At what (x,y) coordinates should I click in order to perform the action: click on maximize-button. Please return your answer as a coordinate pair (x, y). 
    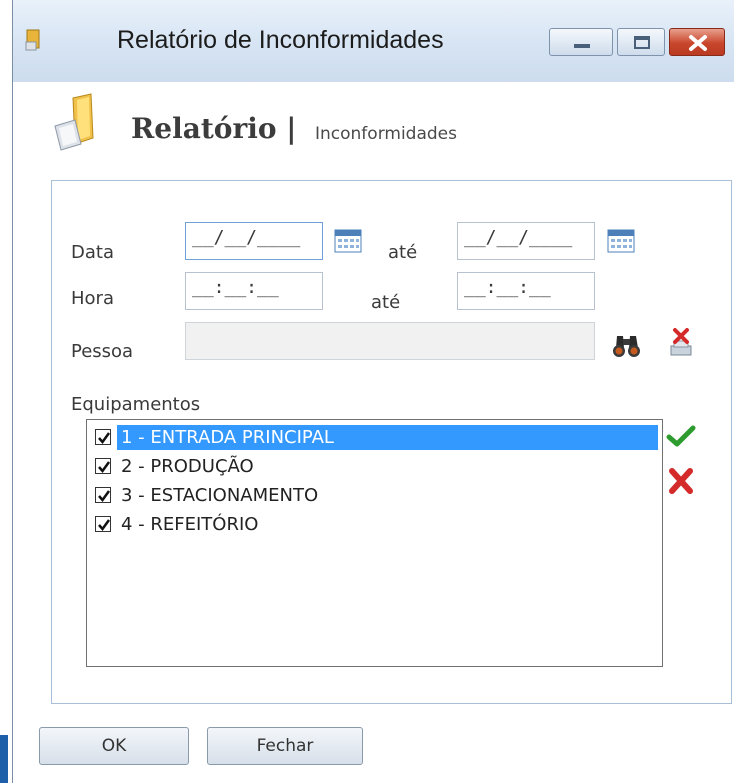
    Looking at the image, I should click on (641, 42).